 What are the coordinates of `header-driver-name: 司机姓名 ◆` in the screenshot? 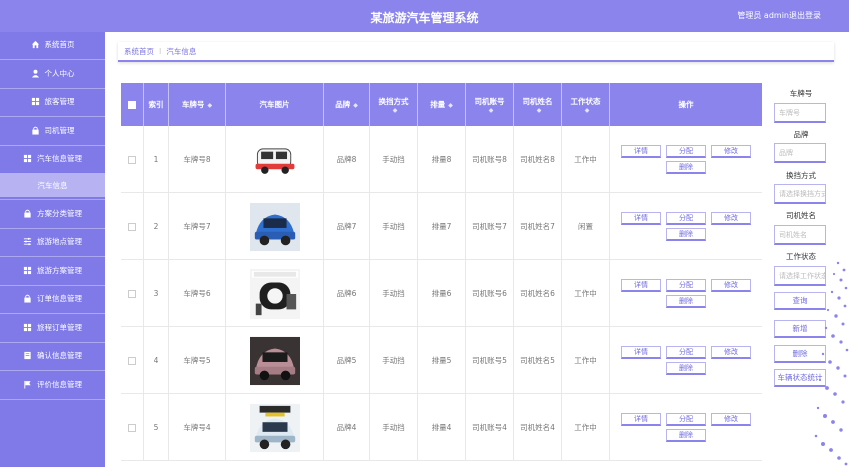 It's located at (538, 104).